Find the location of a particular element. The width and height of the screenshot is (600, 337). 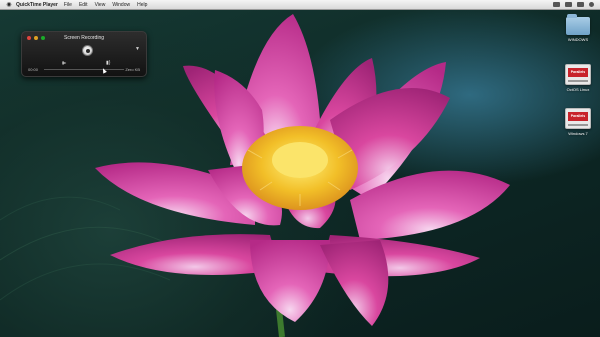

recording-size: Zero KB is located at coordinates (132, 69).